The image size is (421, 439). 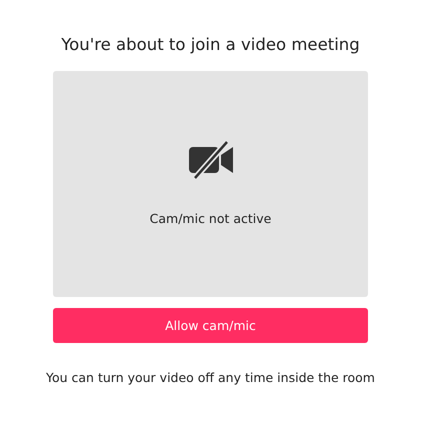 I want to click on page-title: You're about to join a video meeting, so click(x=210, y=44).